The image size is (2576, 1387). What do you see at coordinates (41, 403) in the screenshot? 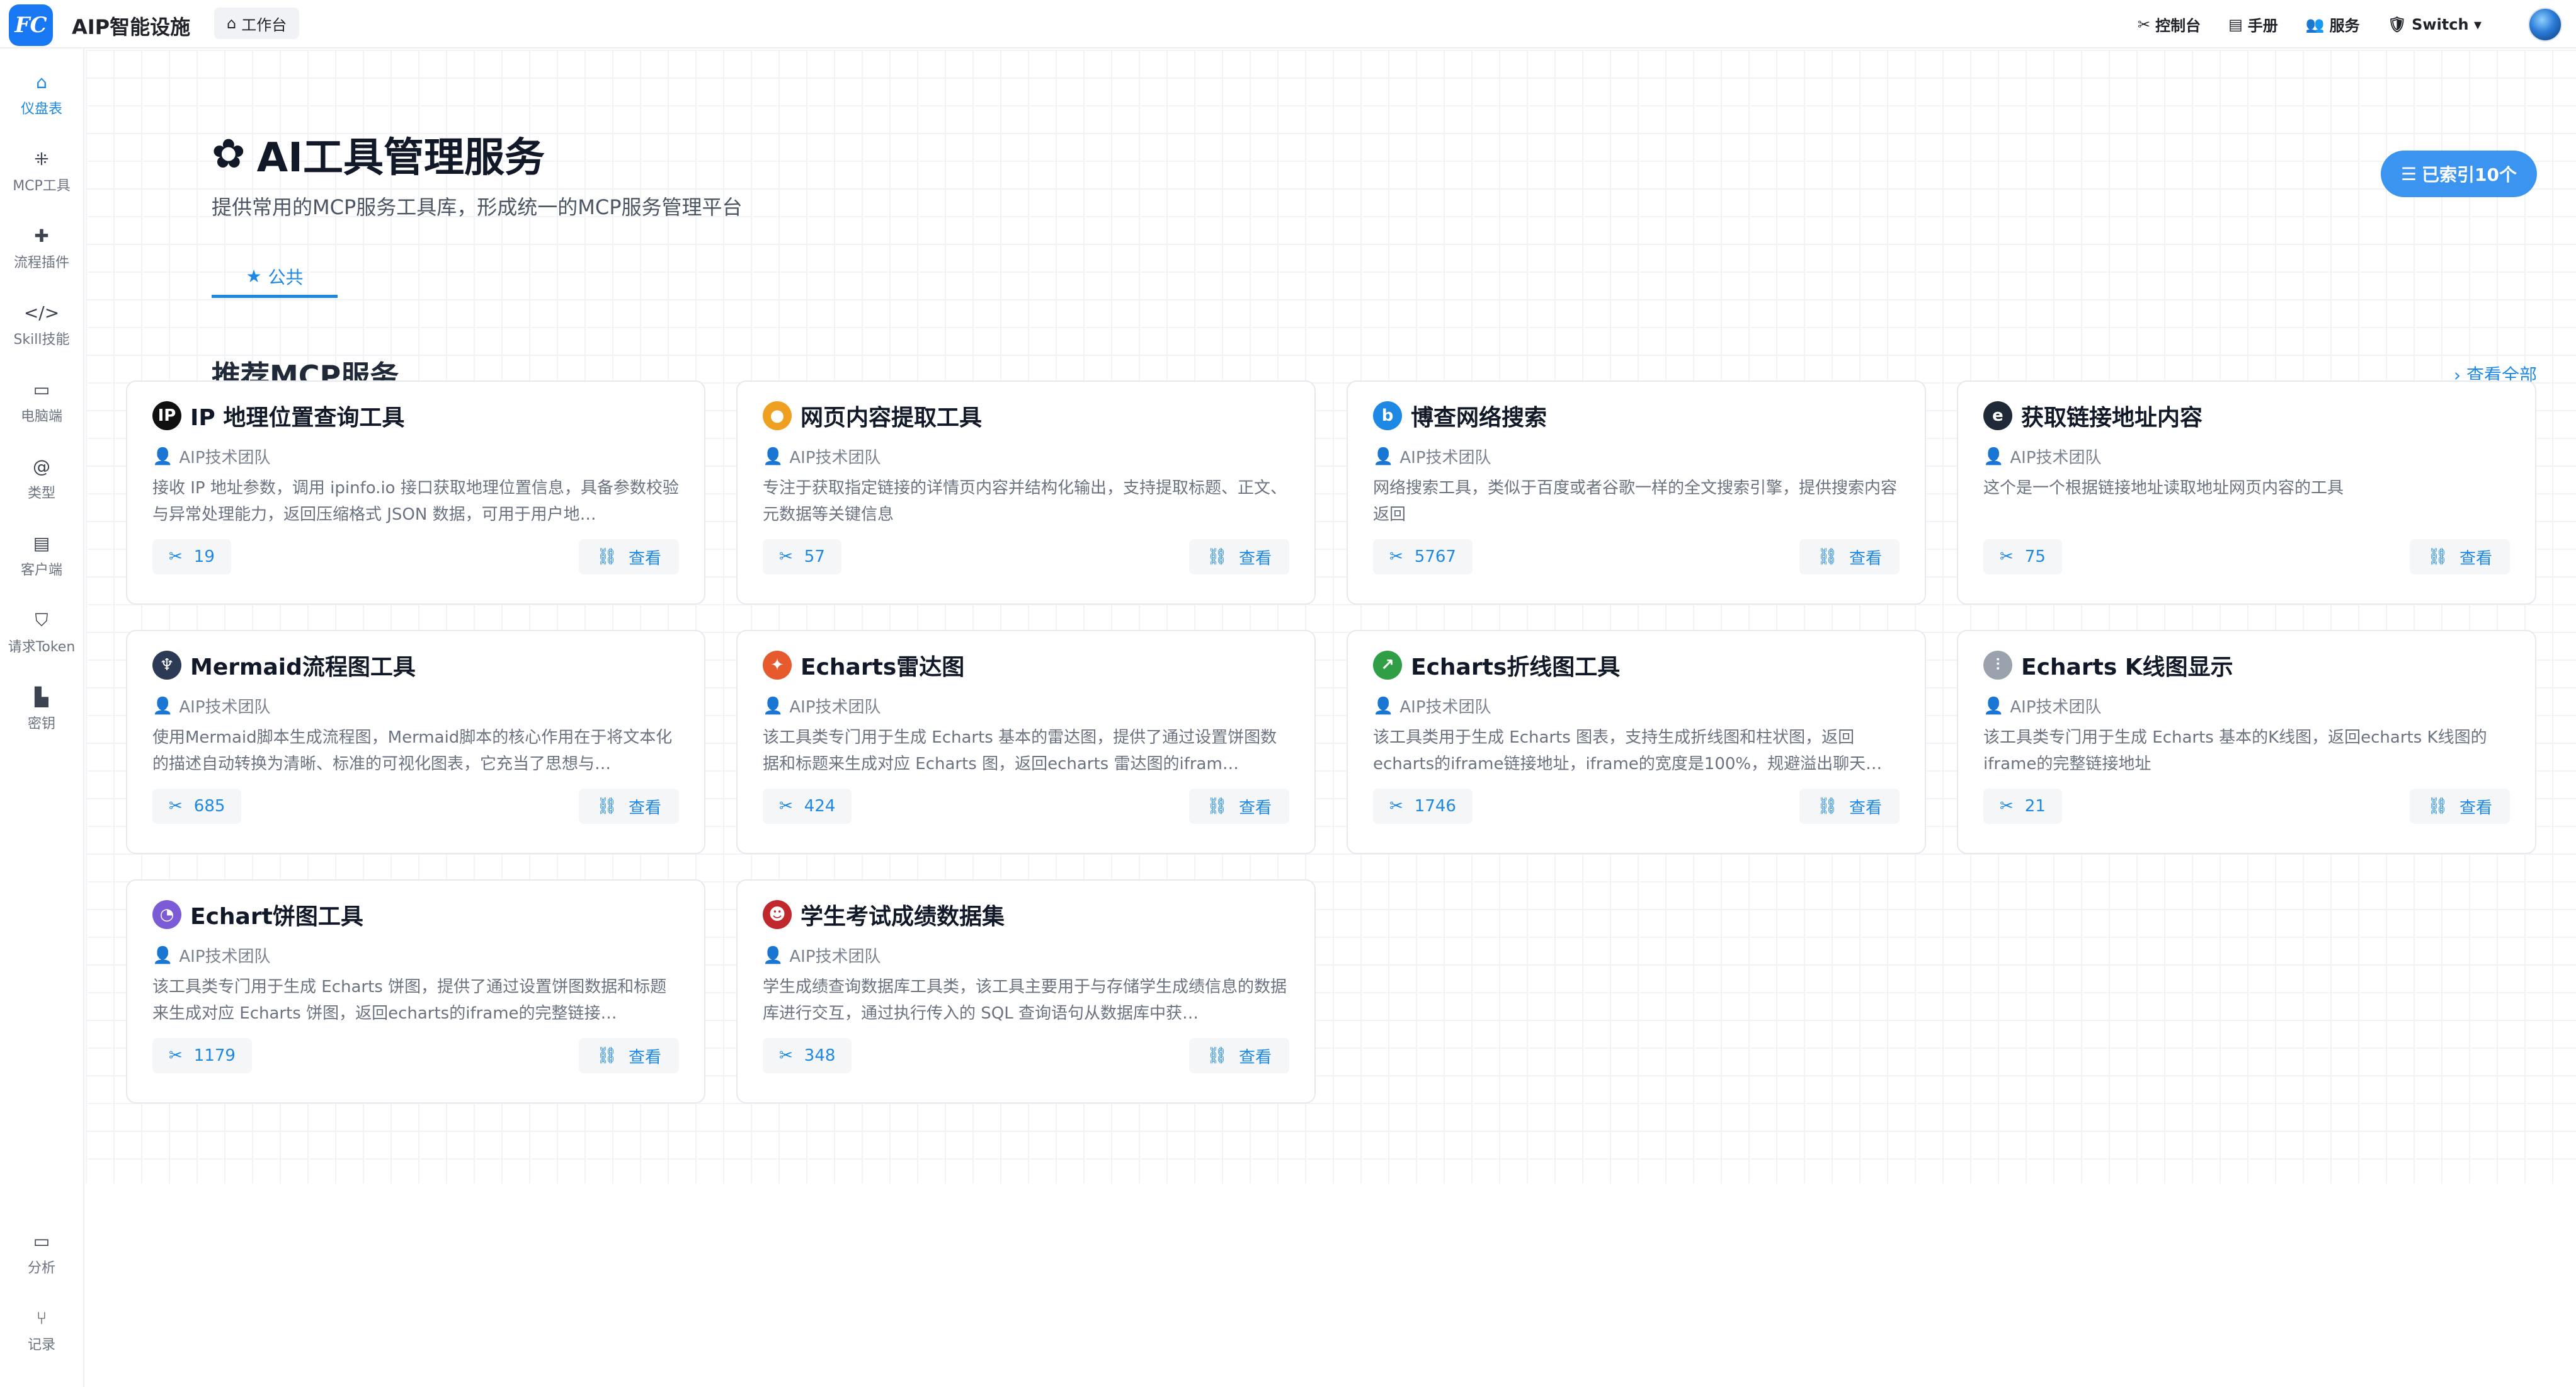
I see `sidebar-item-desktop: ▭ 电脑端` at bounding box center [41, 403].